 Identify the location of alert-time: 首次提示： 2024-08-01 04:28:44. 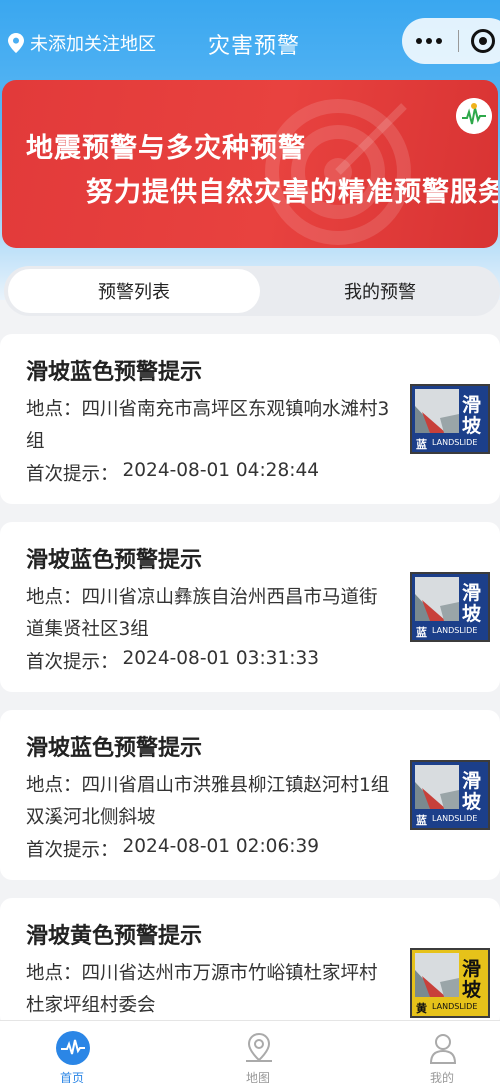
(172, 473).